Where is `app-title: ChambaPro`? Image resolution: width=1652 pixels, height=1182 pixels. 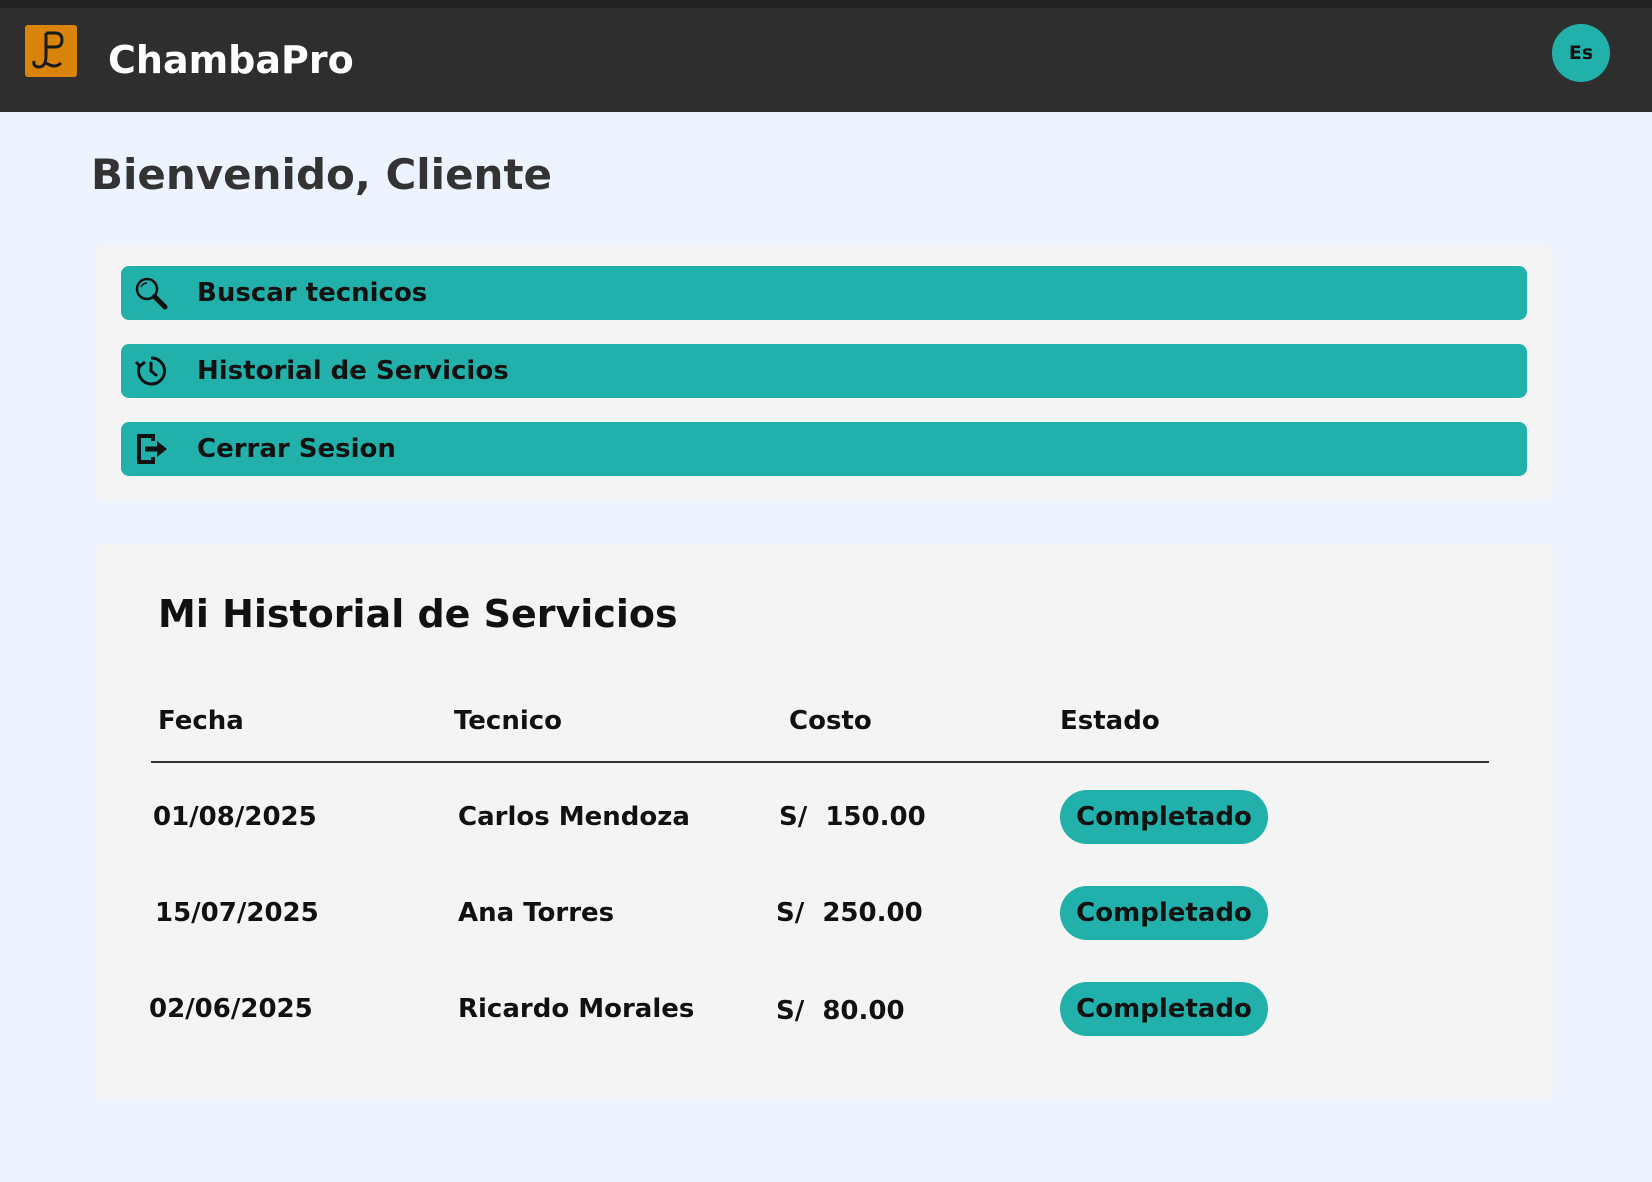 app-title: ChambaPro is located at coordinates (231, 60).